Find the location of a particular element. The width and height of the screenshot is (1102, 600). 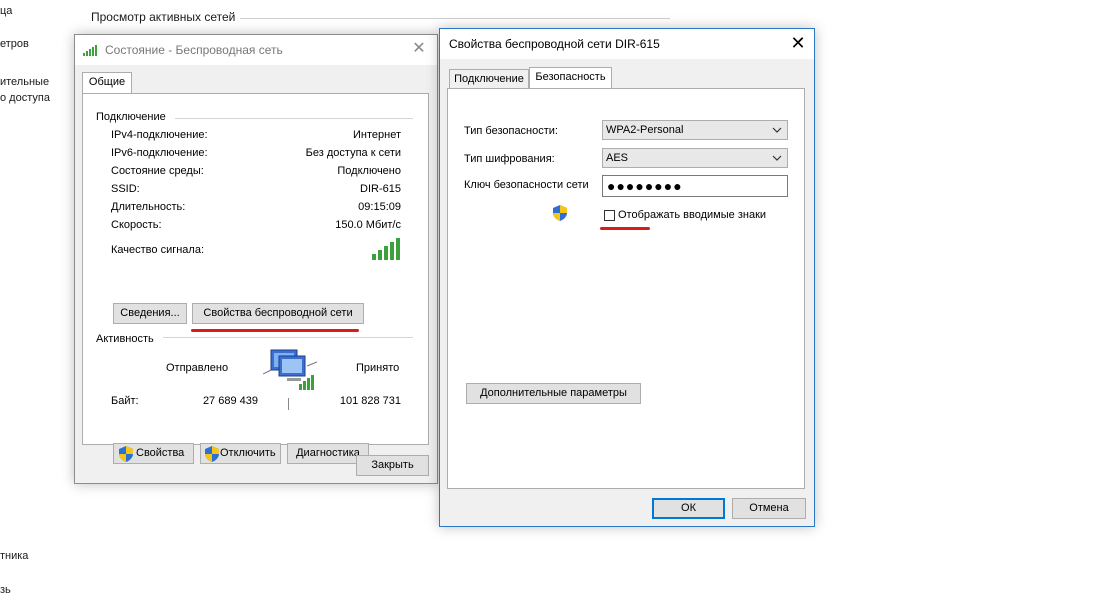

tab-connection: Подключение is located at coordinates (489, 79).